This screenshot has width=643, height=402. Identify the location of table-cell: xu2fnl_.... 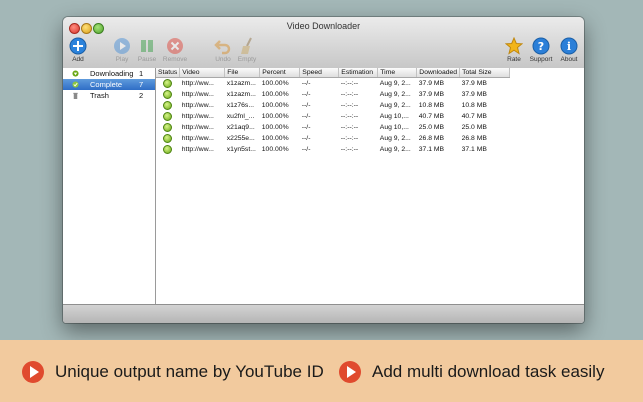
(240, 116).